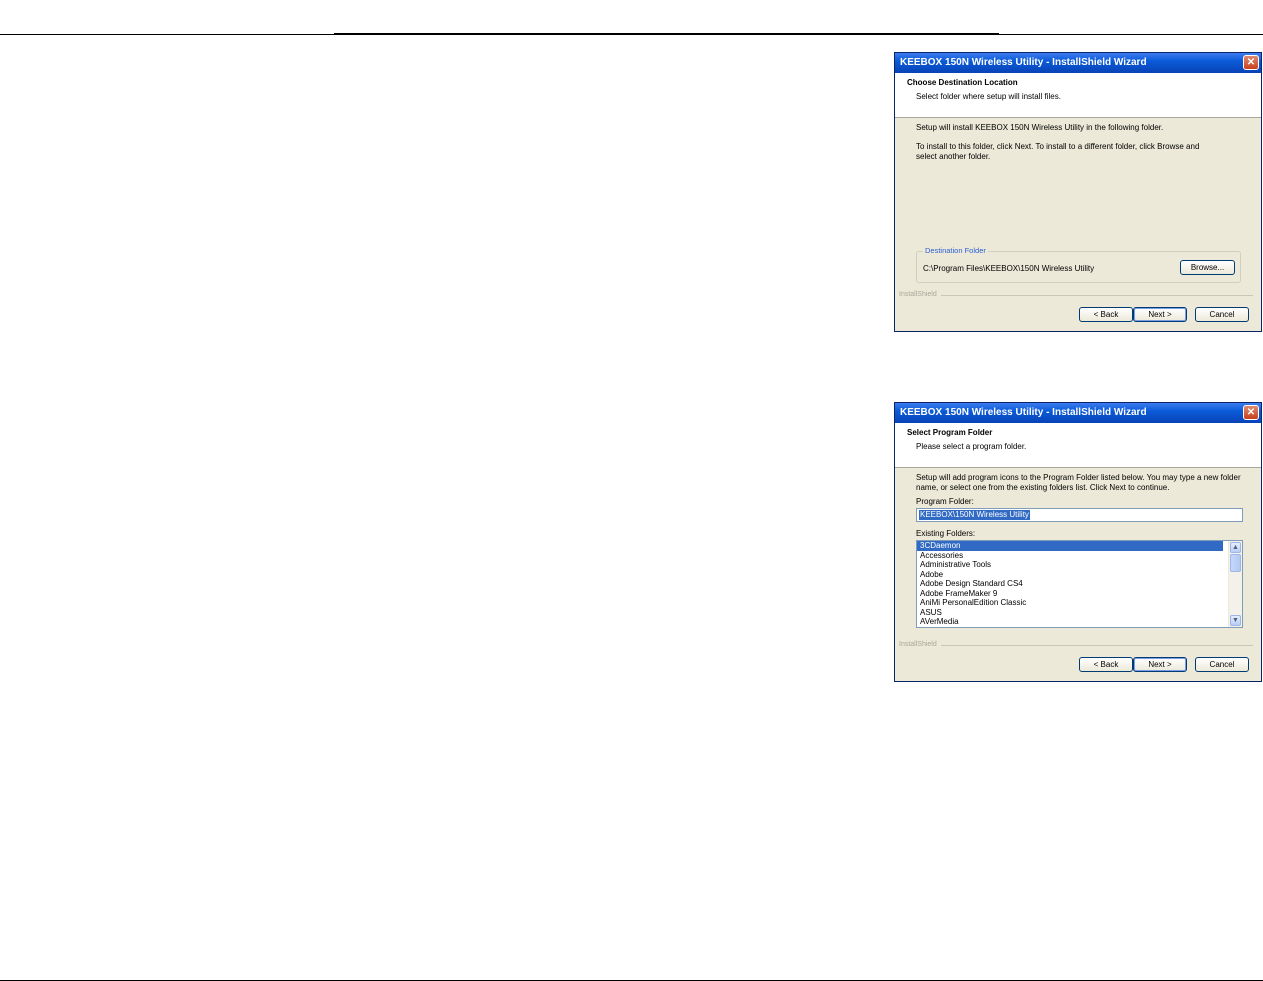  What do you see at coordinates (1235, 620) in the screenshot?
I see `scroll-down-icon: ▼` at bounding box center [1235, 620].